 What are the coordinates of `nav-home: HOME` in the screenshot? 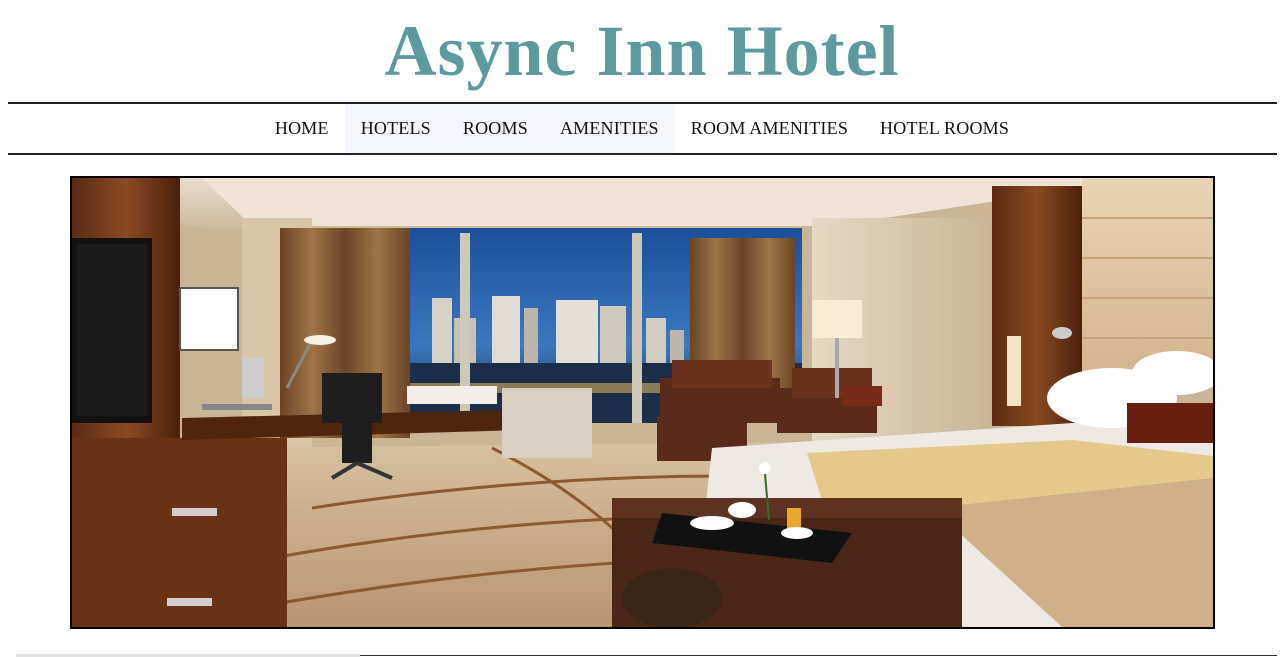 It's located at (302, 128).